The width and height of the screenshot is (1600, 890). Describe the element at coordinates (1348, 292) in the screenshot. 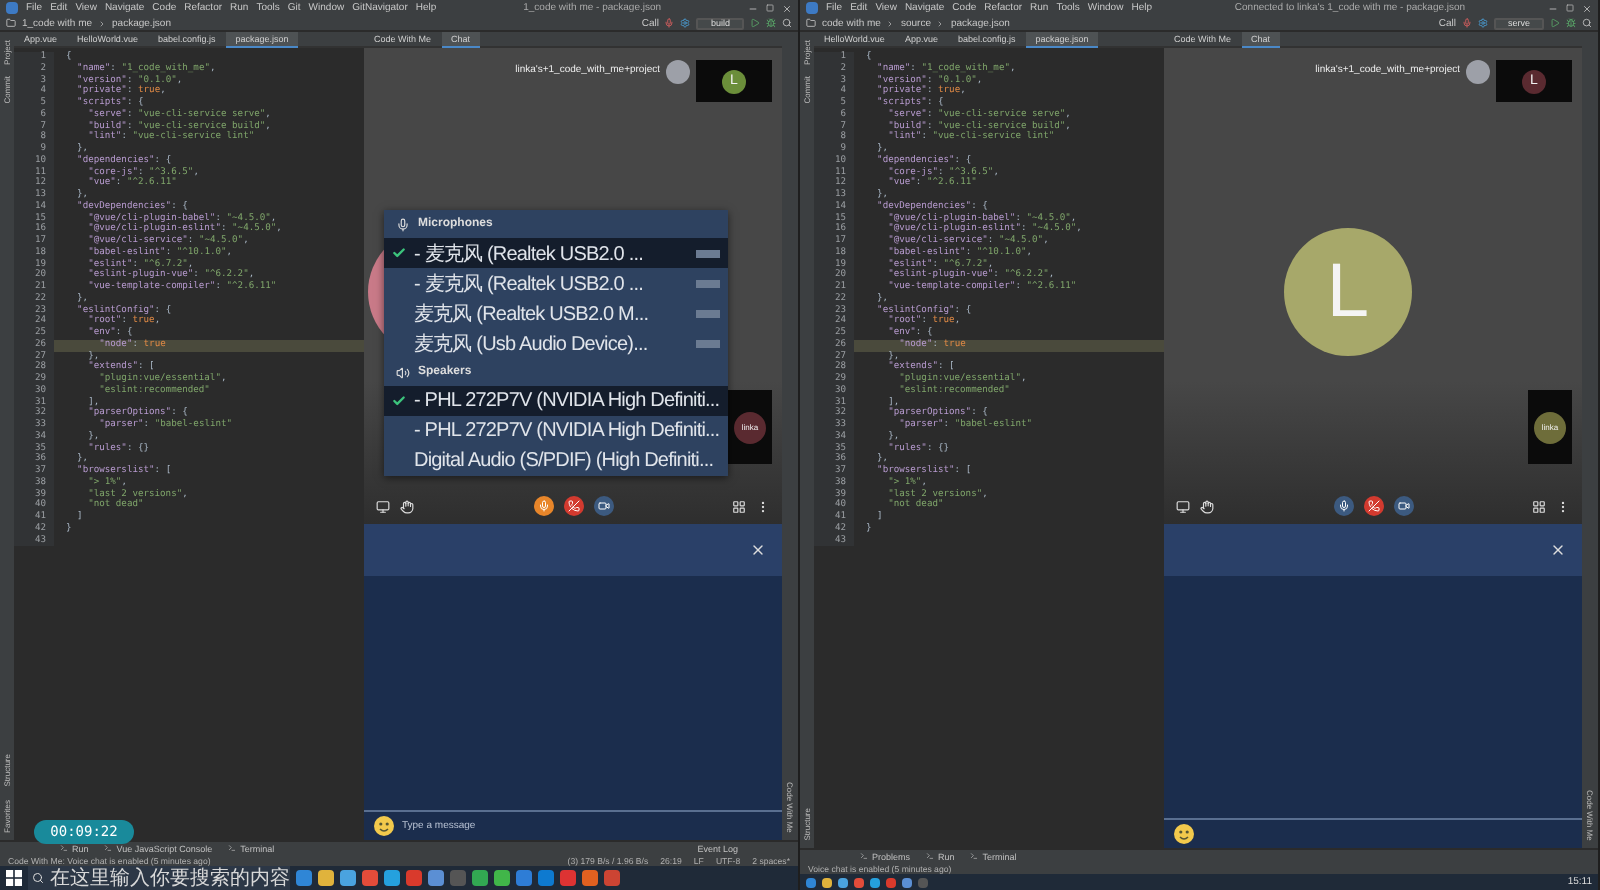

I see `avatar: L` at that location.